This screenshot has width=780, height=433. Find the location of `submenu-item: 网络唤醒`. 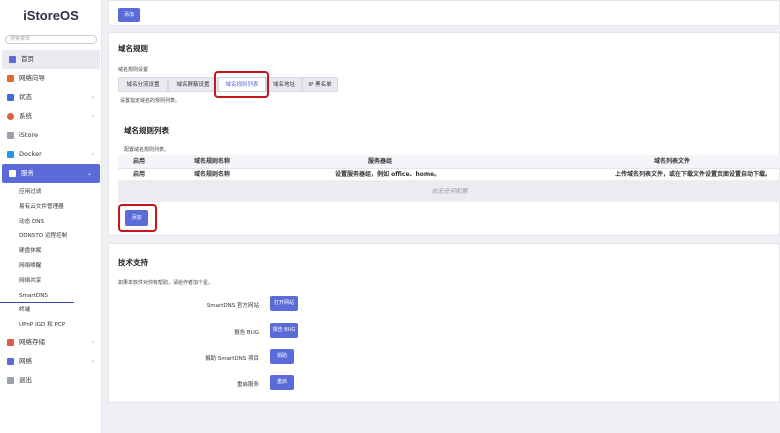

submenu-item: 网络唤醒 is located at coordinates (51, 266).